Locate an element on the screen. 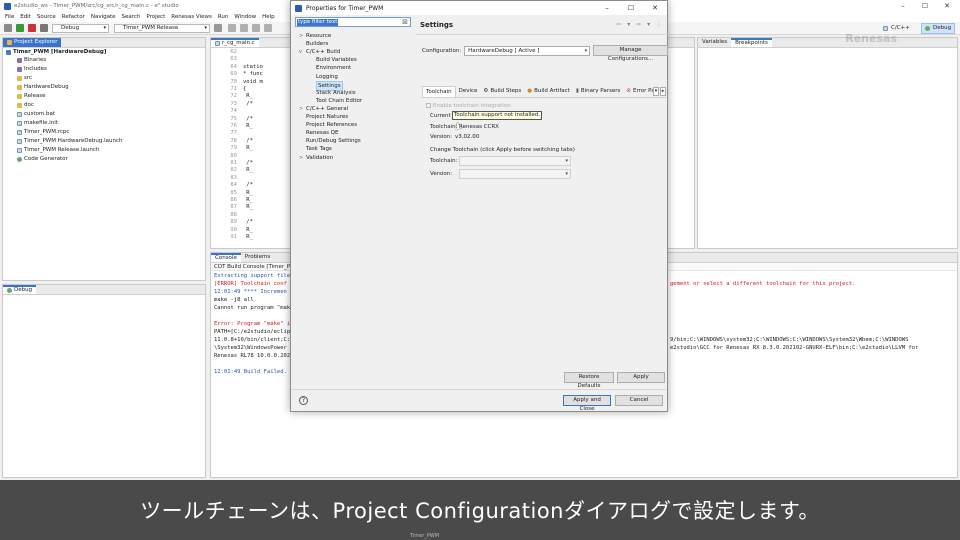  tab-binary-parsers: ▮ Binary Parsers is located at coordinates (598, 91).